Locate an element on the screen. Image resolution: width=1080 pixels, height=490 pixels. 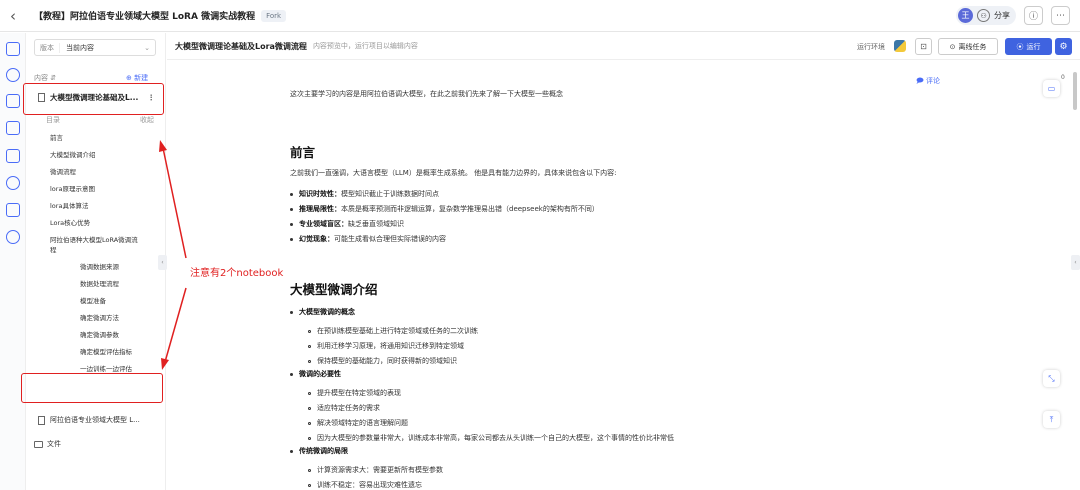
back-button: ‹ is located at coordinates (13, 16).